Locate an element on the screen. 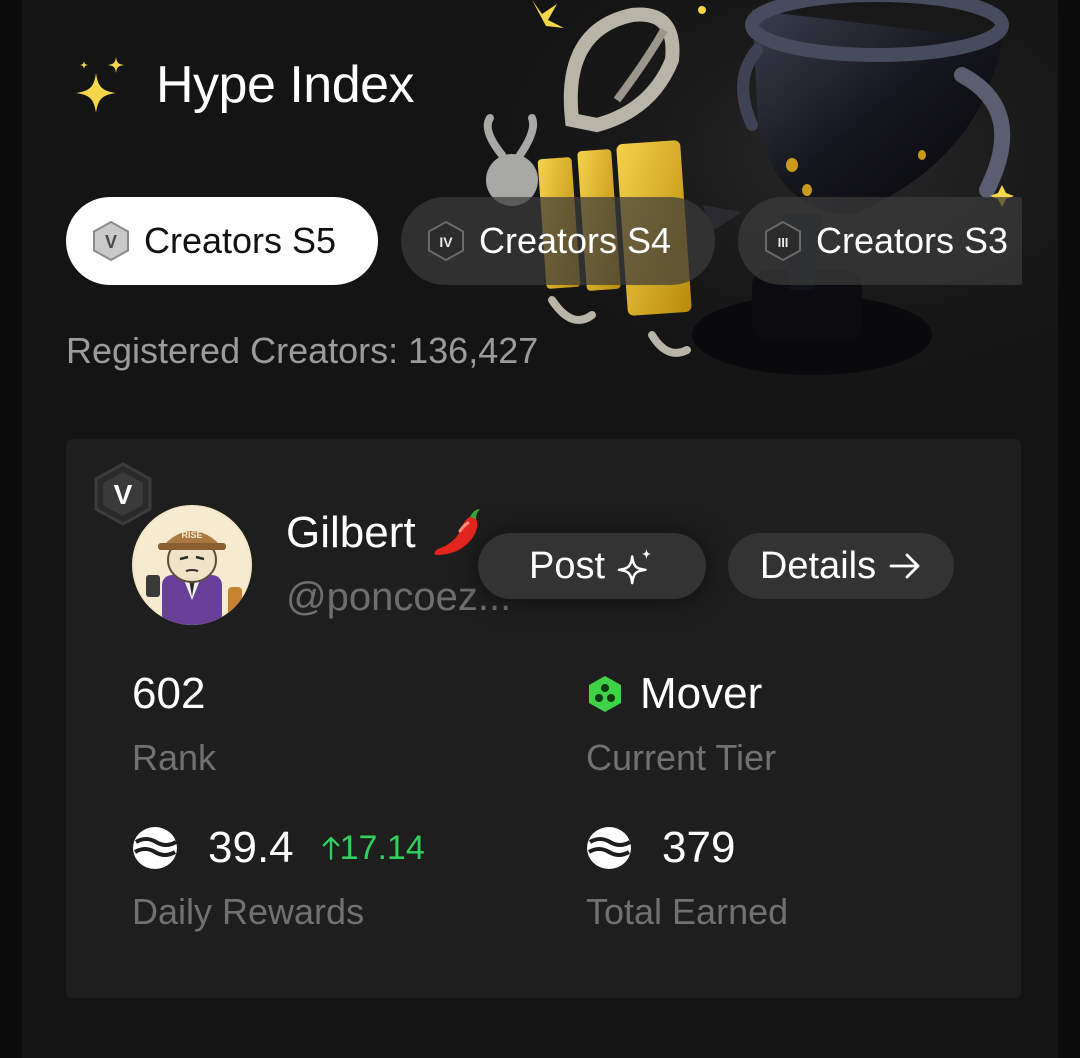 This screenshot has width=1080, height=1058. details-button-label: Details is located at coordinates (818, 565).